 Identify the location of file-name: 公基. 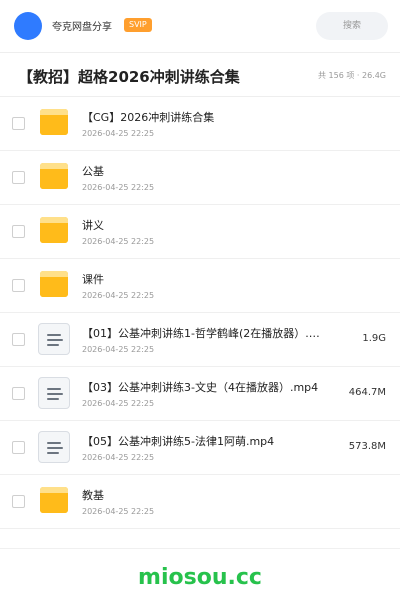
(93, 171).